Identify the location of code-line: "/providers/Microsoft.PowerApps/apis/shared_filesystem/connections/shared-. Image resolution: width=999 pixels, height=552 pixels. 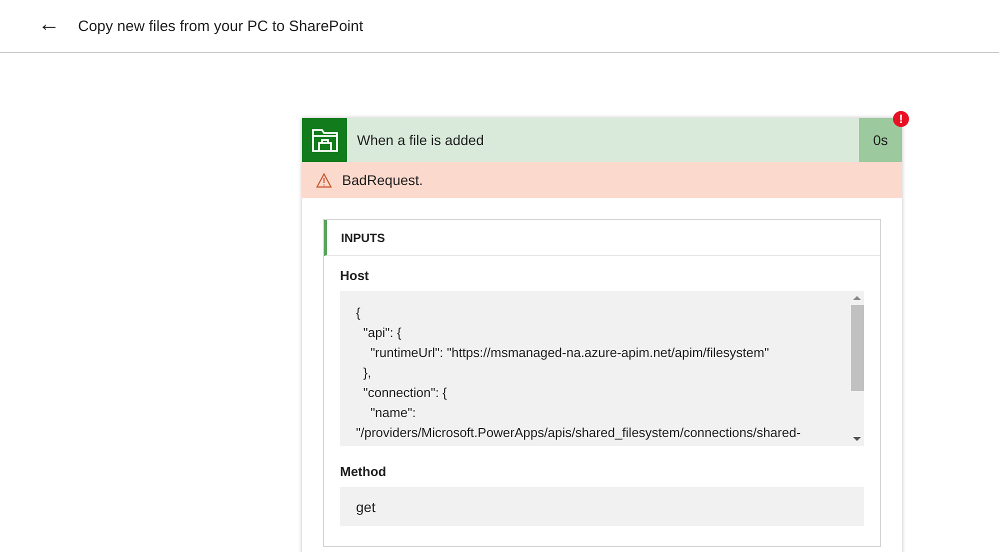
(579, 433).